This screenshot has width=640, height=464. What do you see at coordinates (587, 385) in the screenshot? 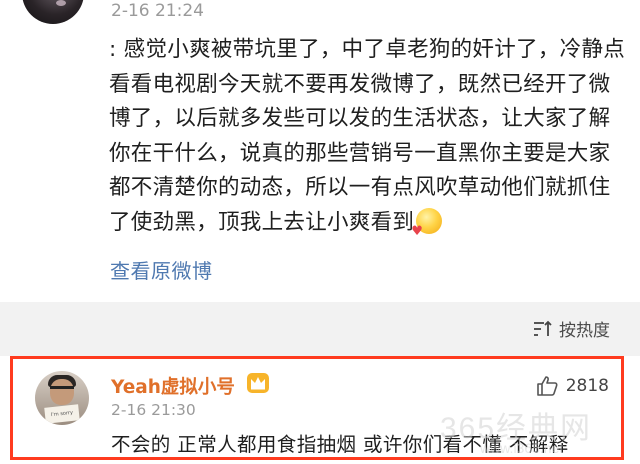
I see `like-count: 2818` at bounding box center [587, 385].